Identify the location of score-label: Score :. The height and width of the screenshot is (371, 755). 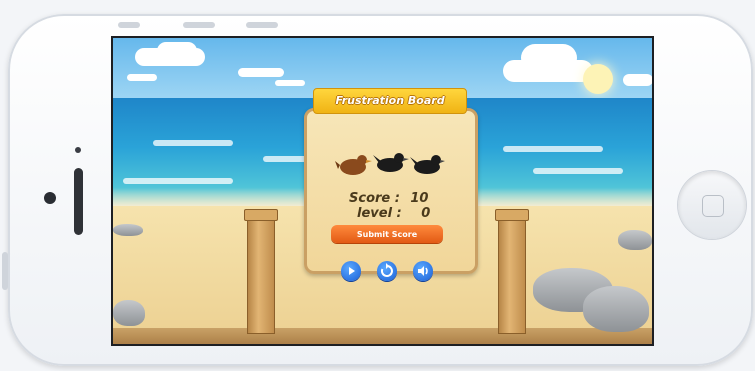
(374, 198).